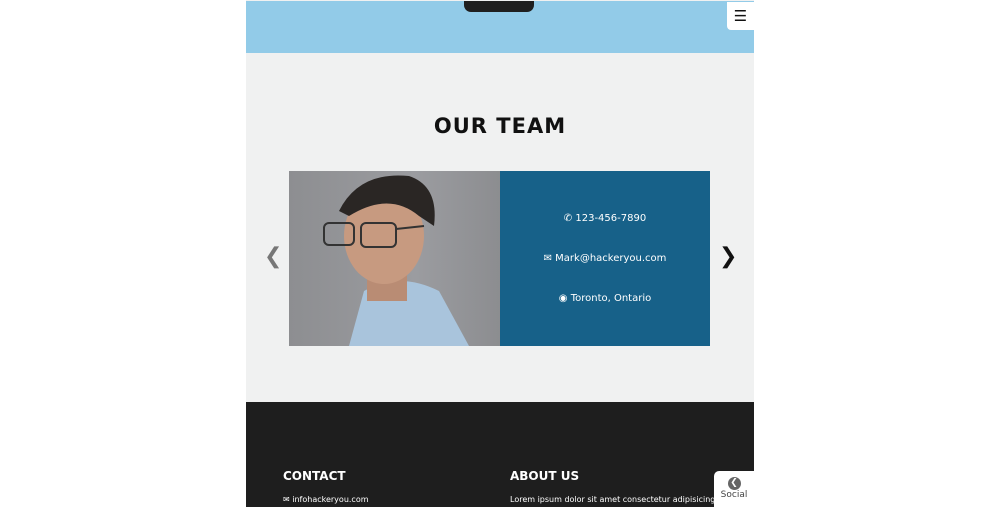 The height and width of the screenshot is (507, 1000). I want to click on email-text: Mark@hackeryou.com, so click(610, 258).